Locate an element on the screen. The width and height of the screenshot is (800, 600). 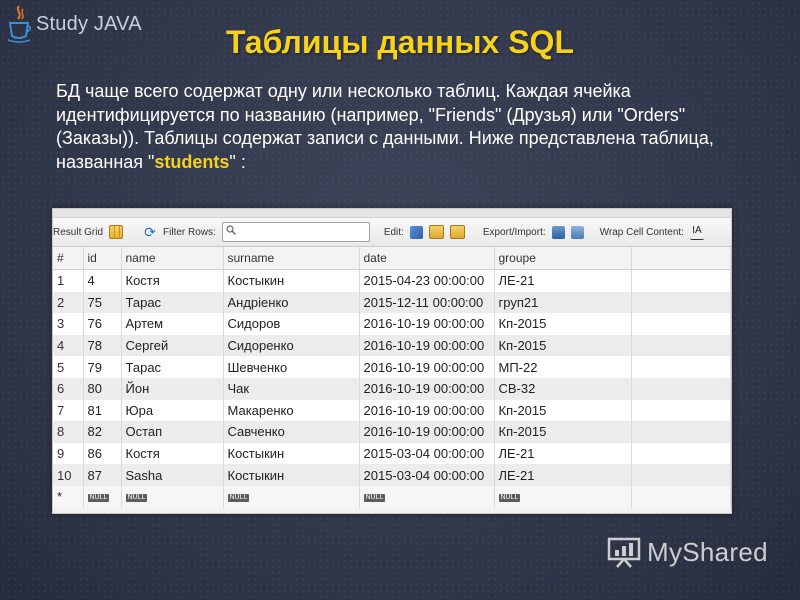
table-cell: 78 is located at coordinates (102, 345).